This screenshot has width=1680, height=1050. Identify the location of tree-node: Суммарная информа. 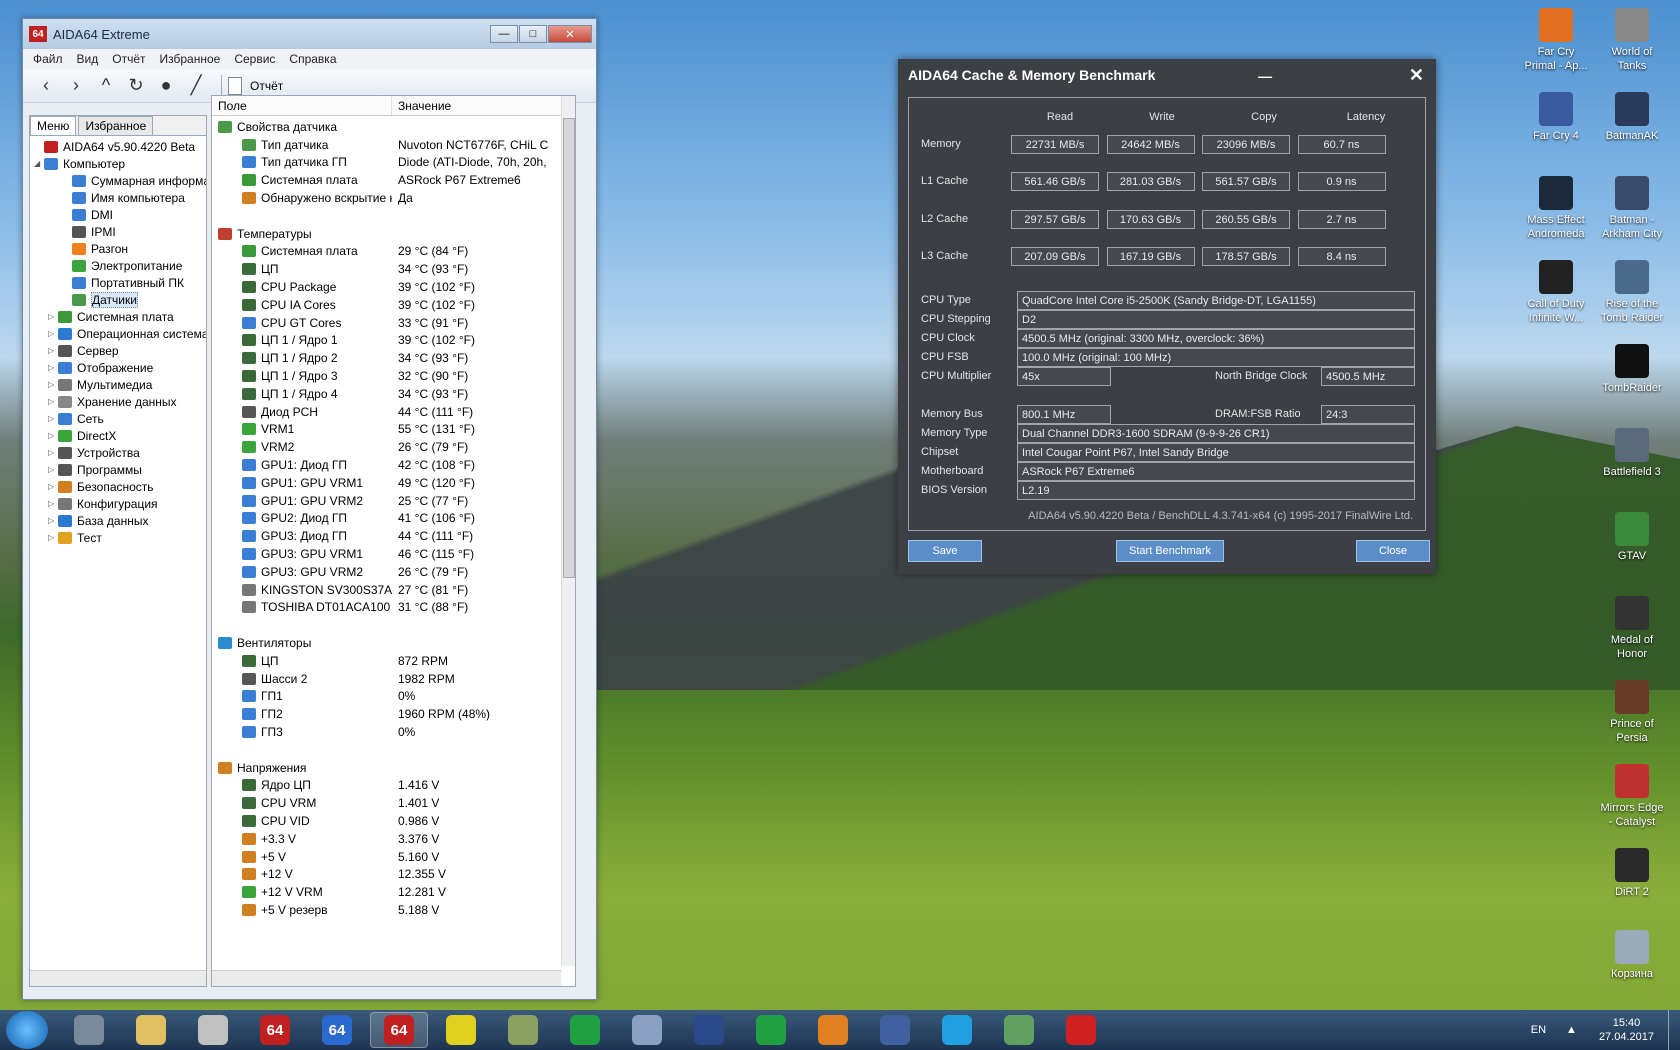
(118, 180).